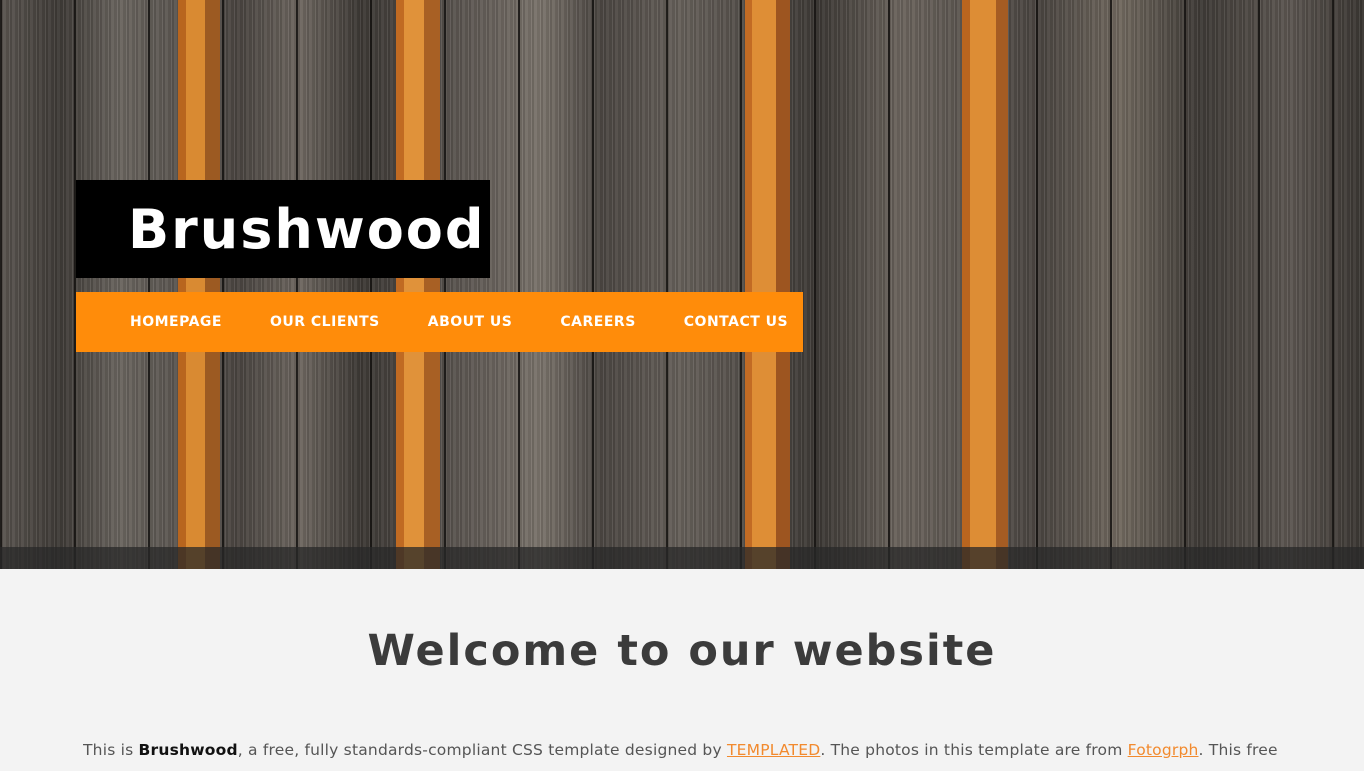 Image resolution: width=1364 pixels, height=771 pixels. Describe the element at coordinates (470, 322) in the screenshot. I see `nav-item-about-us: ABOUT US` at that location.